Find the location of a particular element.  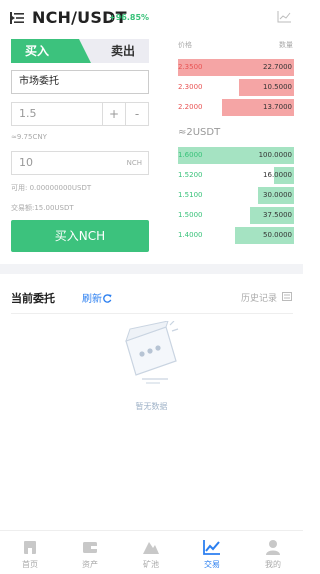

nav-item-profile: 我的 is located at coordinates (273, 552).